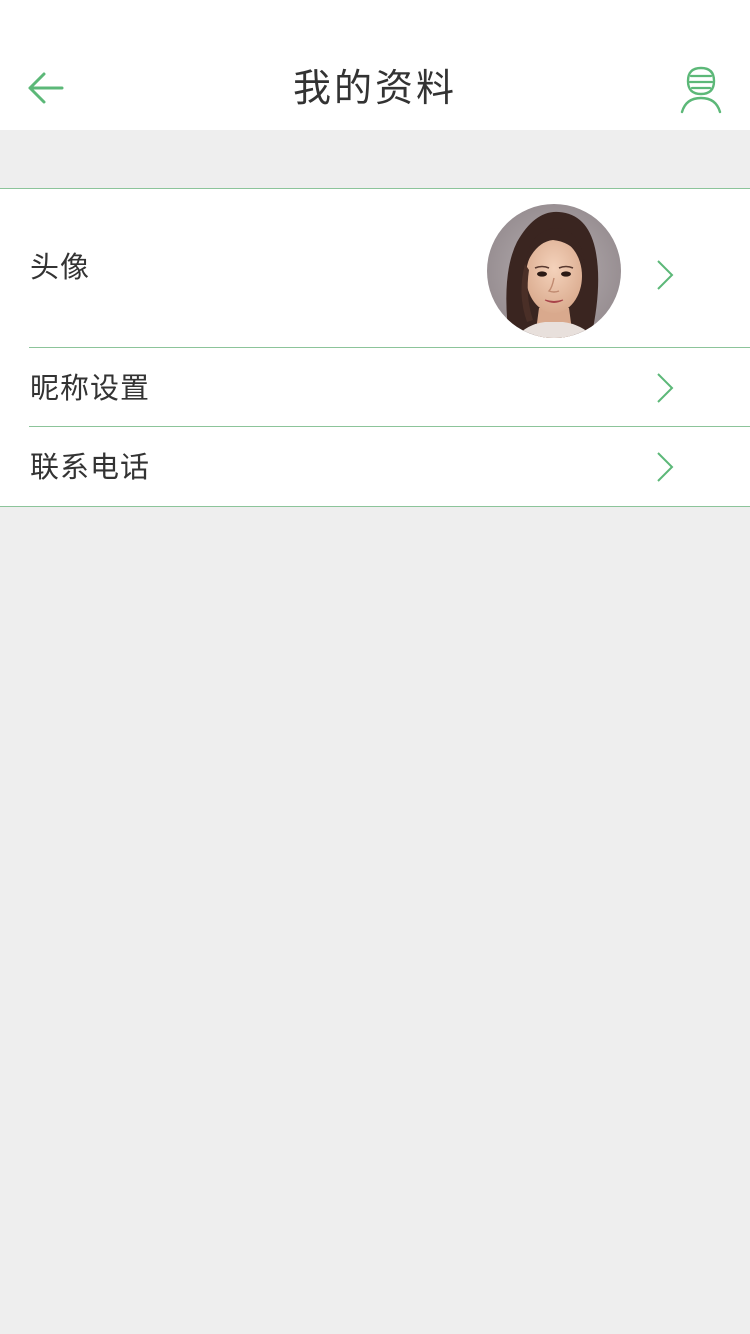 The height and width of the screenshot is (1334, 750). What do you see at coordinates (90, 388) in the screenshot?
I see `nickname-label: 昵称设置` at bounding box center [90, 388].